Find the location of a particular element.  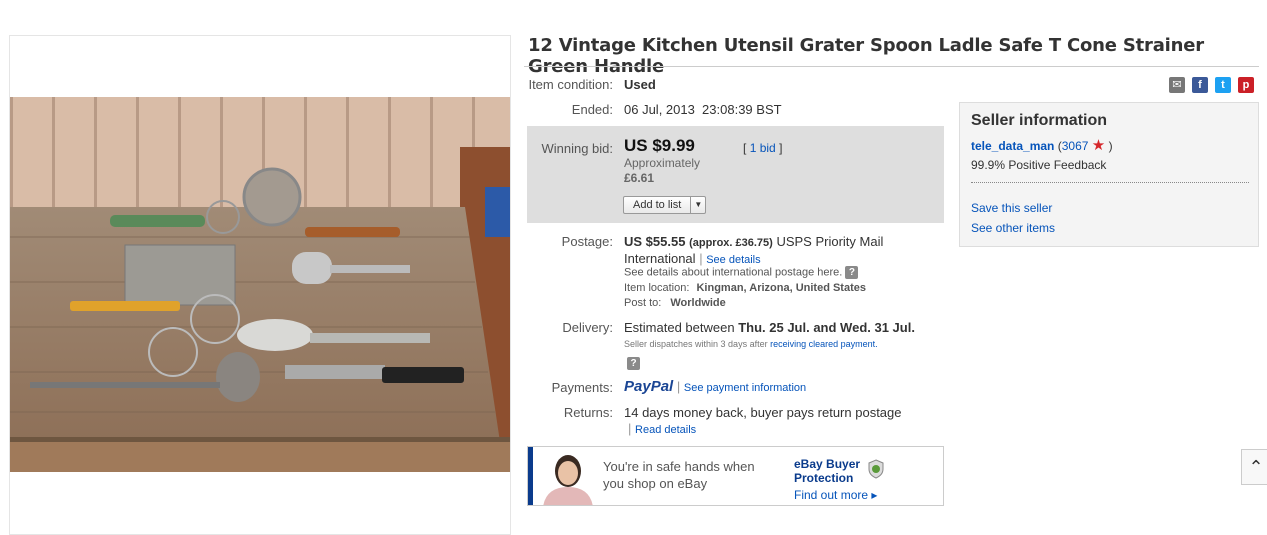

winning-bid-price: US $9.99 is located at coordinates (659, 145).